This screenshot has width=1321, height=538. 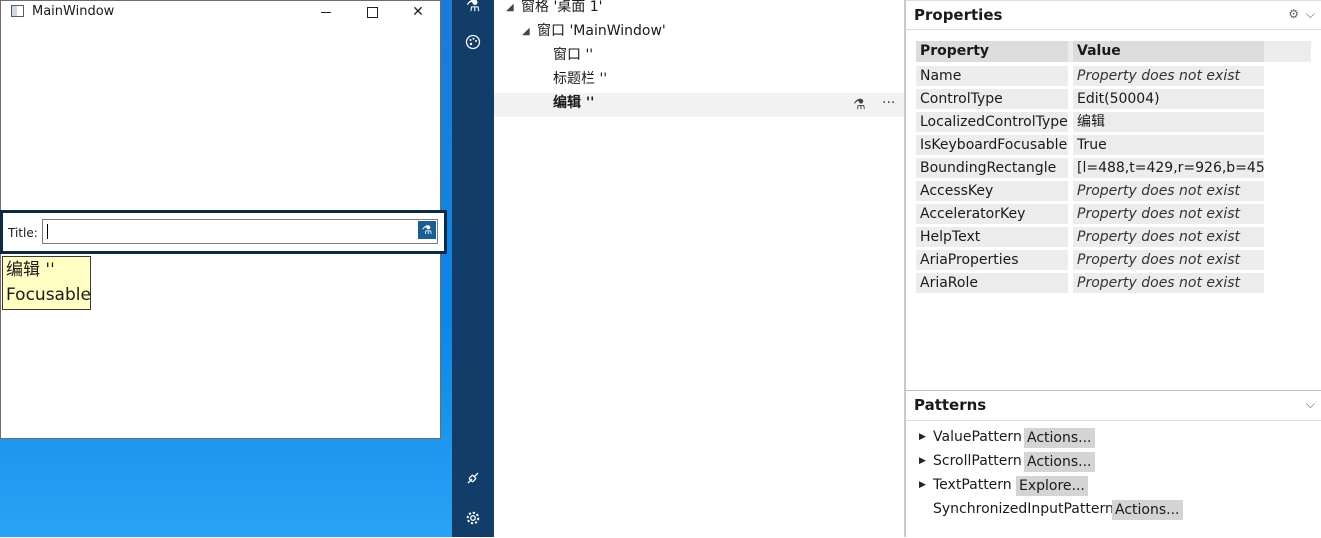 I want to click on tree-item-window: 窗口 '', so click(x=699, y=57).